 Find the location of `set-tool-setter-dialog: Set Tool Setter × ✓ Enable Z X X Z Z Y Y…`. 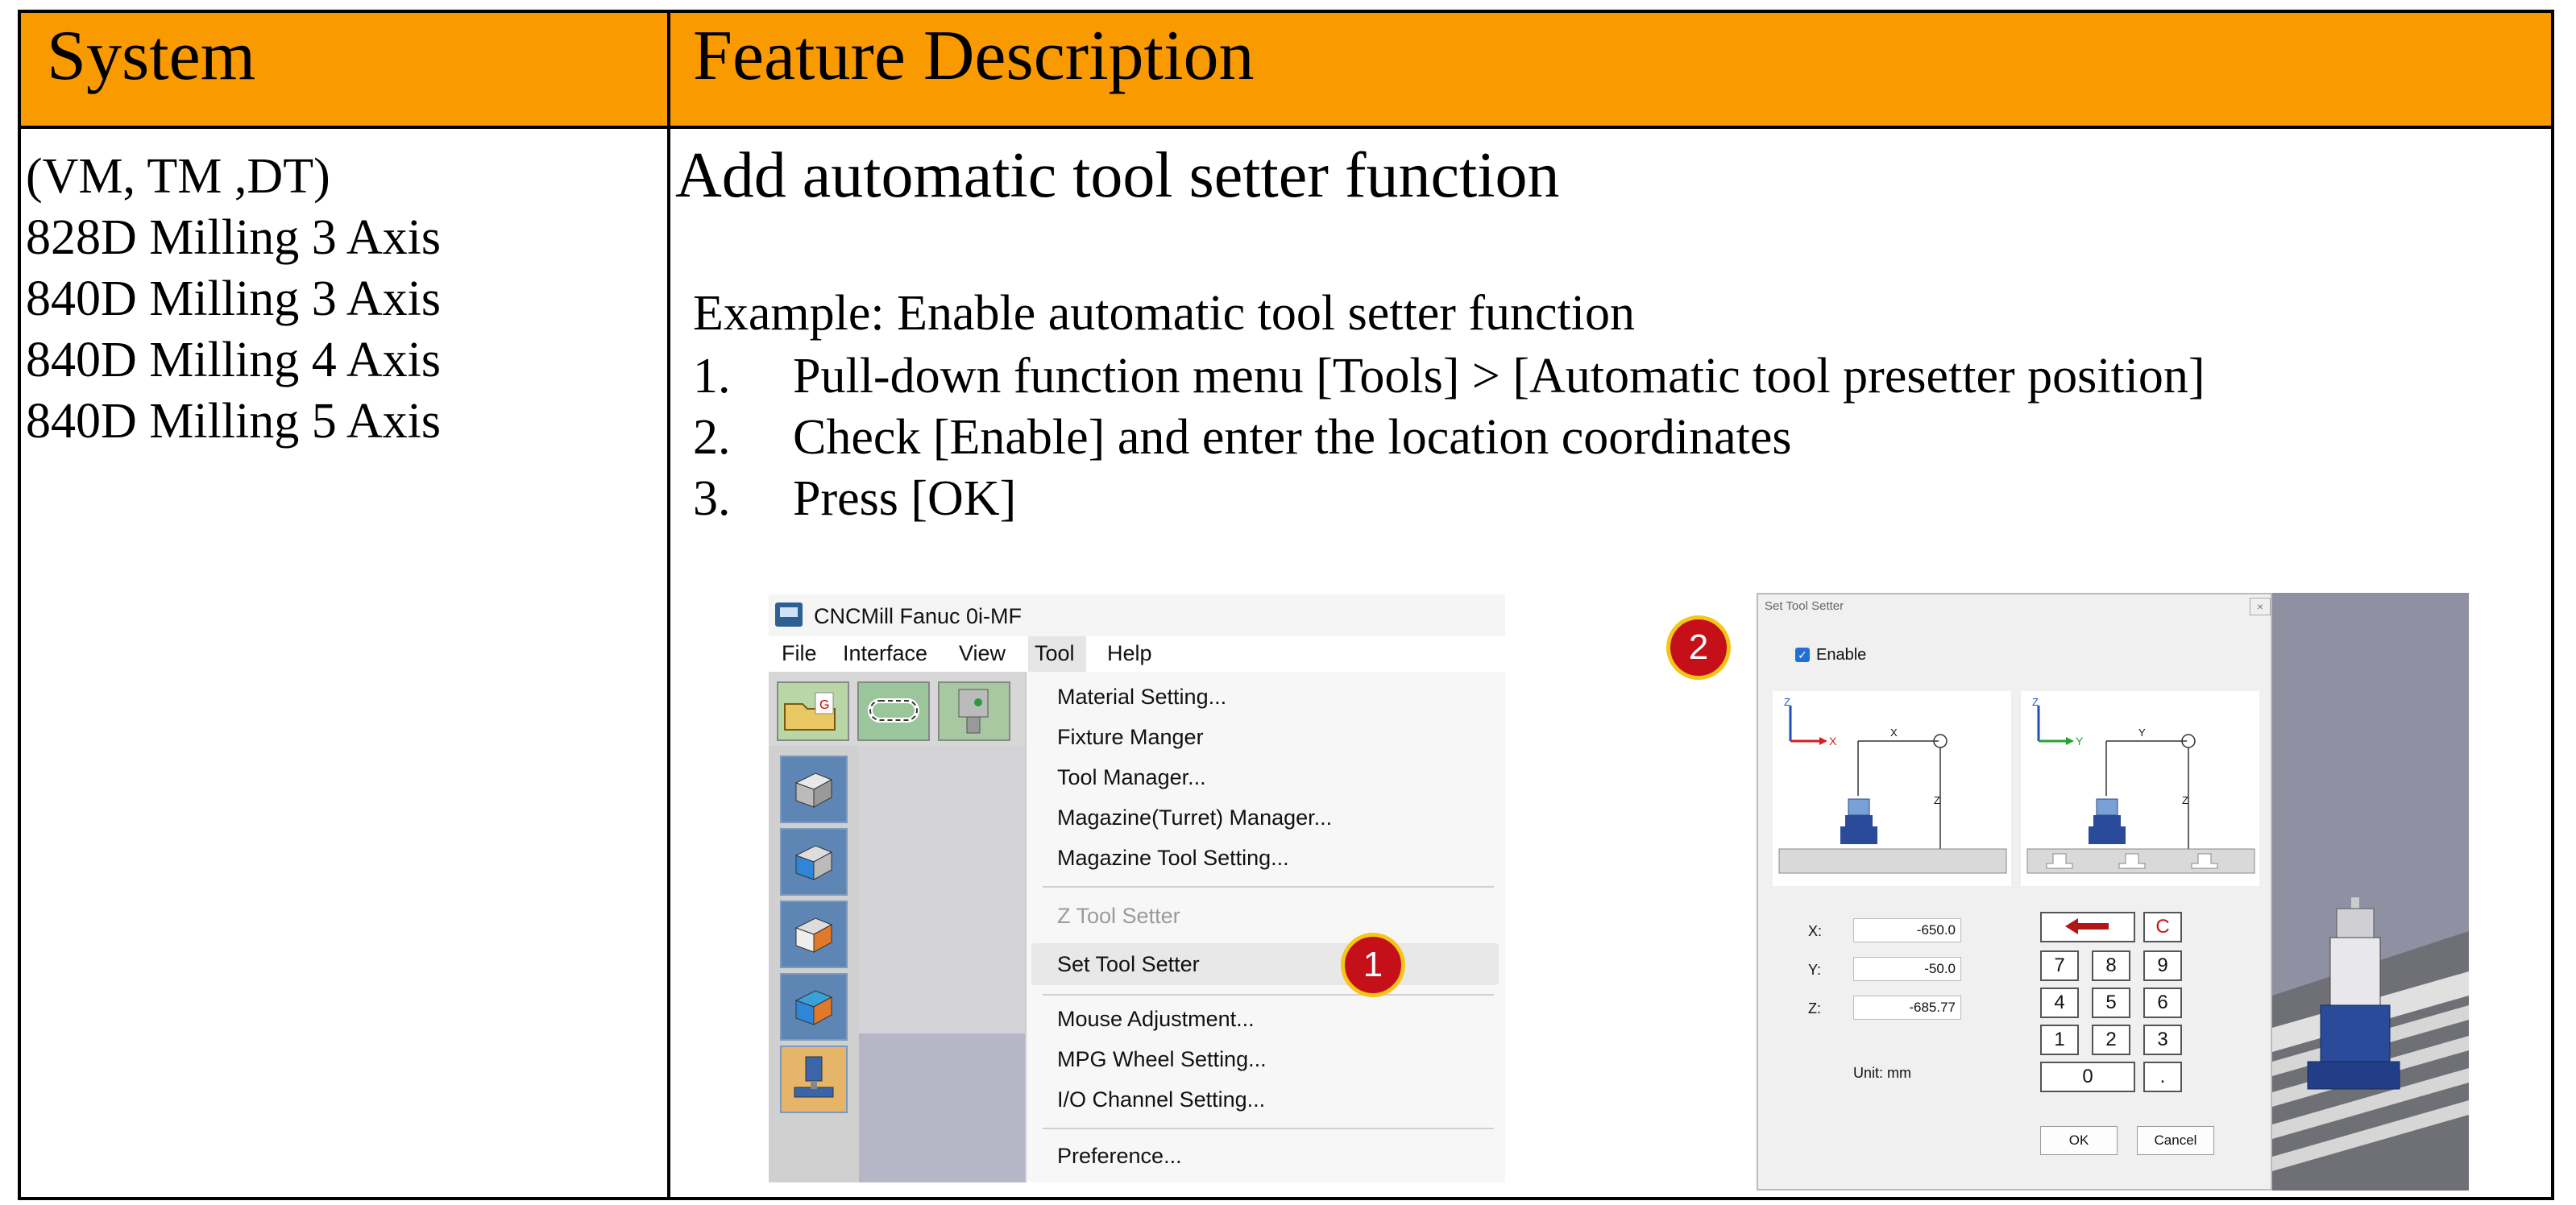

set-tool-setter-dialog: Set Tool Setter × ✓ Enable Z X X Z Z Y Y… is located at coordinates (2015, 892).